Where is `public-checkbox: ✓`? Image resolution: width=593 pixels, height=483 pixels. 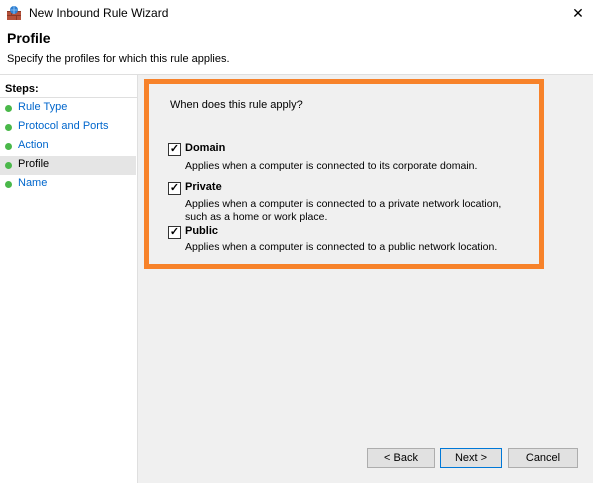
public-checkbox: ✓ is located at coordinates (174, 232).